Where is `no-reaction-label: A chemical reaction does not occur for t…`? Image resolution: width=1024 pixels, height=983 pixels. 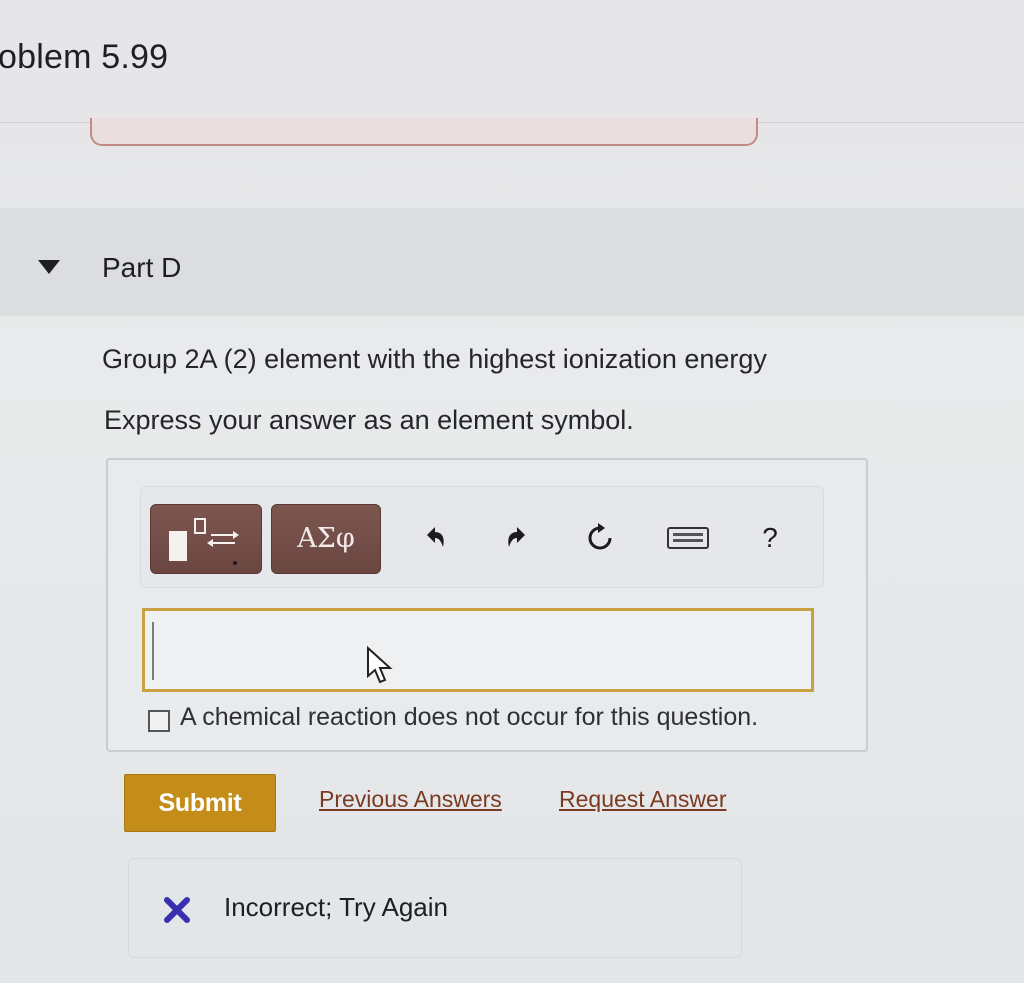 no-reaction-label: A chemical reaction does not occur for t… is located at coordinates (469, 717).